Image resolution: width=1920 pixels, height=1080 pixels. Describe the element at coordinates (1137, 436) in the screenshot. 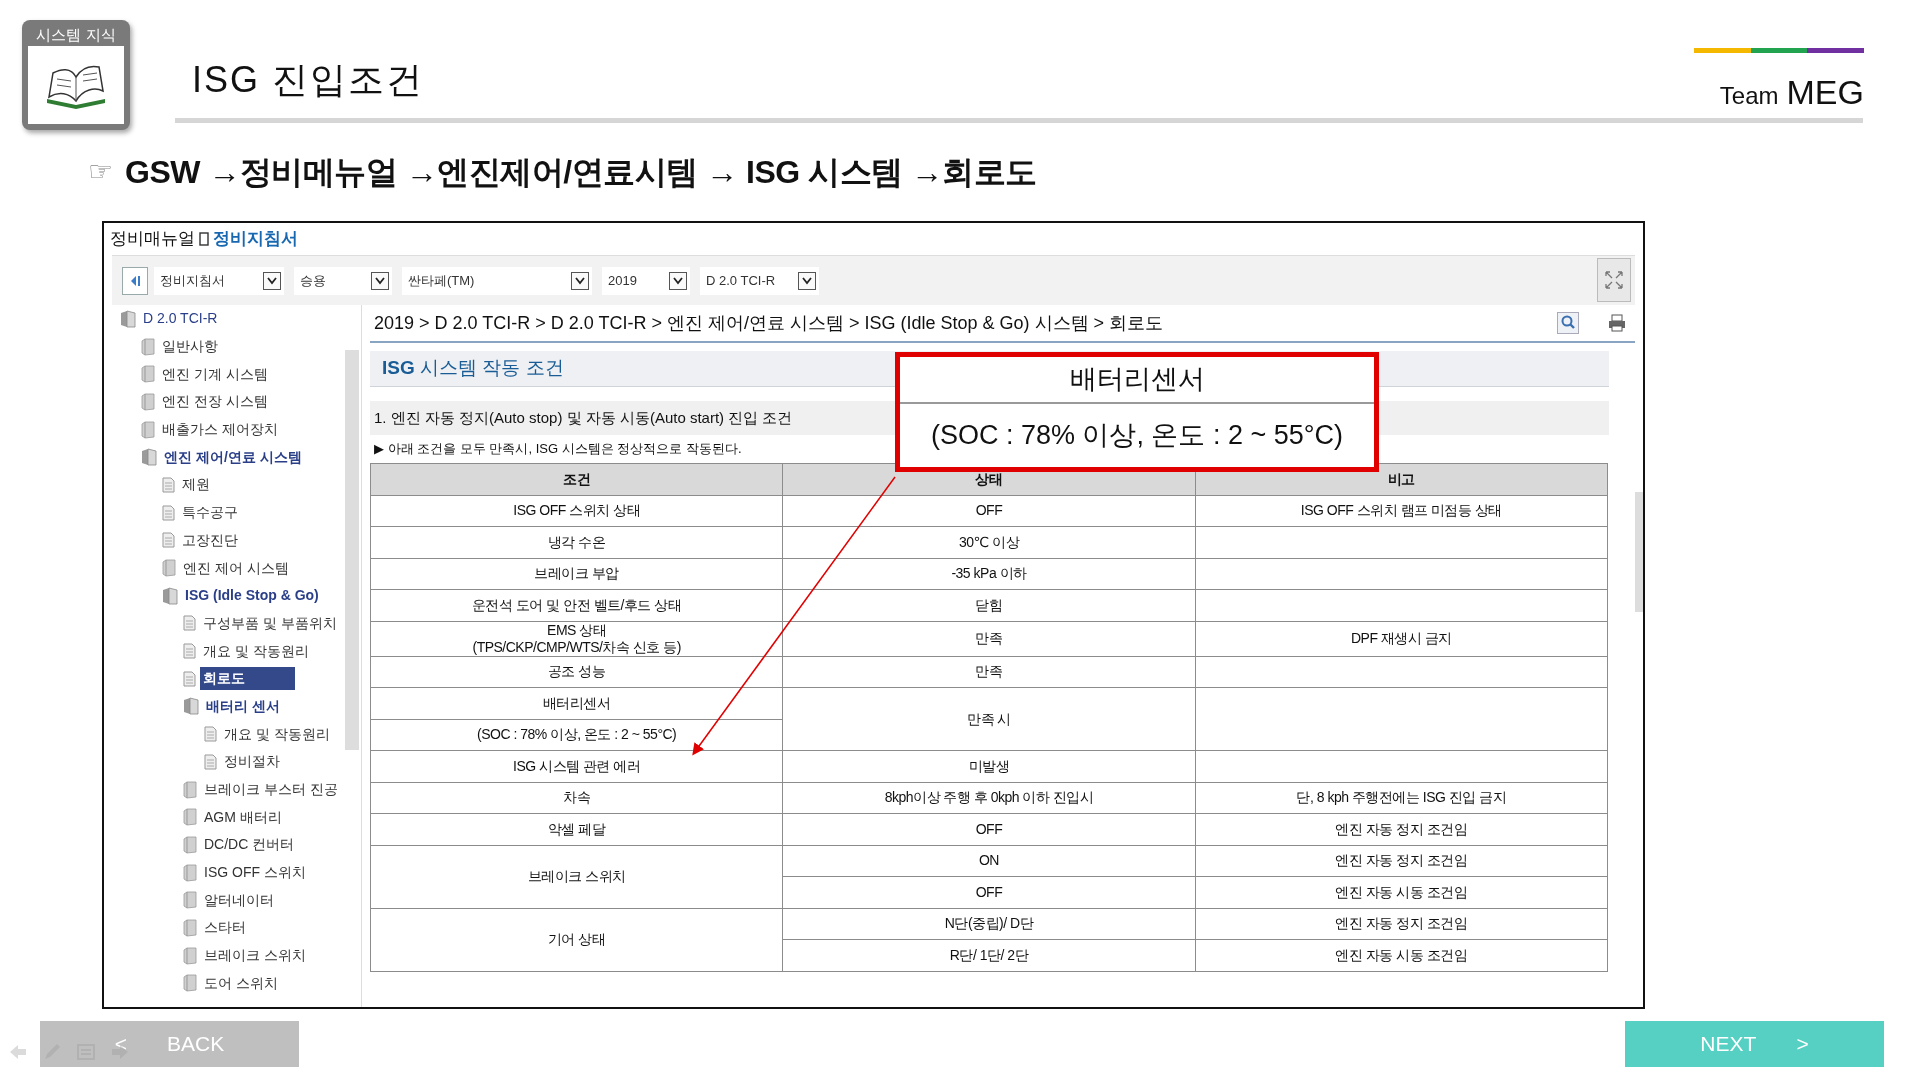

I see `callout-text: (SOC : 78% 이상, 온도 : 2 ~ 55°C)` at that location.